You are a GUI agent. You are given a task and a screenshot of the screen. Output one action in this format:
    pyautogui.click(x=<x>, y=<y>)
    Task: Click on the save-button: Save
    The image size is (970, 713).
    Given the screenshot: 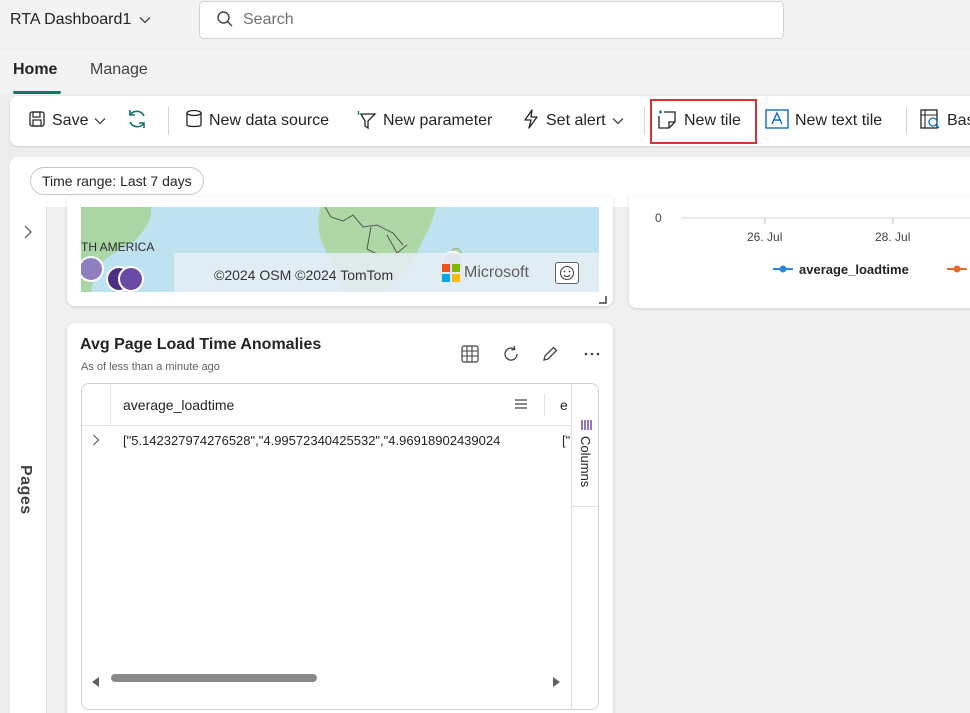 What is the action you would take?
    pyautogui.click(x=67, y=121)
    